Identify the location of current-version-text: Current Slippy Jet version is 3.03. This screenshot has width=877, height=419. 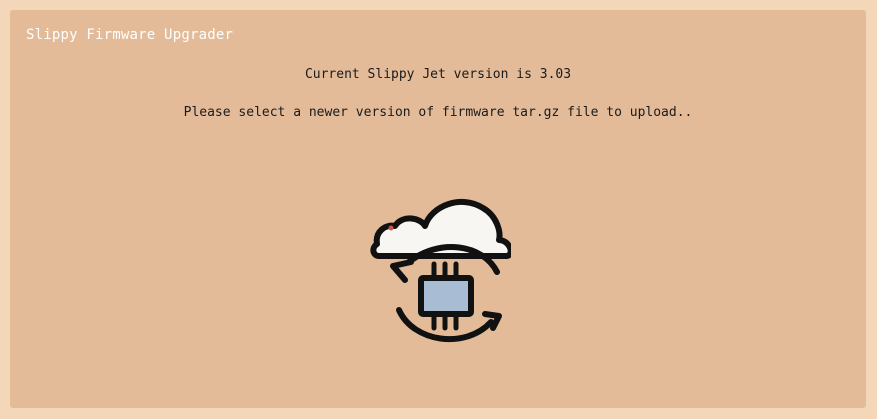
(438, 74).